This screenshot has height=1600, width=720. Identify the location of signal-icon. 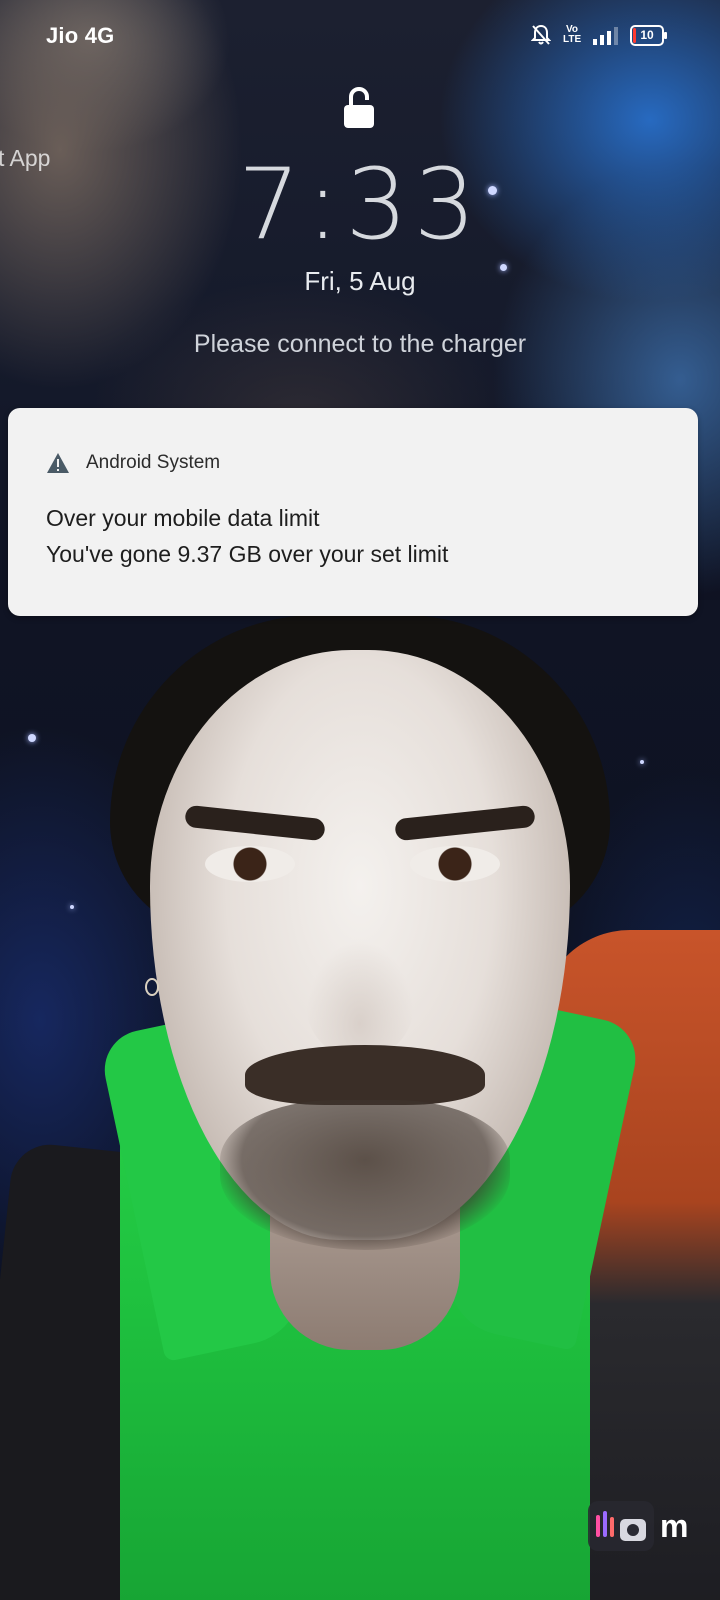
(605, 35).